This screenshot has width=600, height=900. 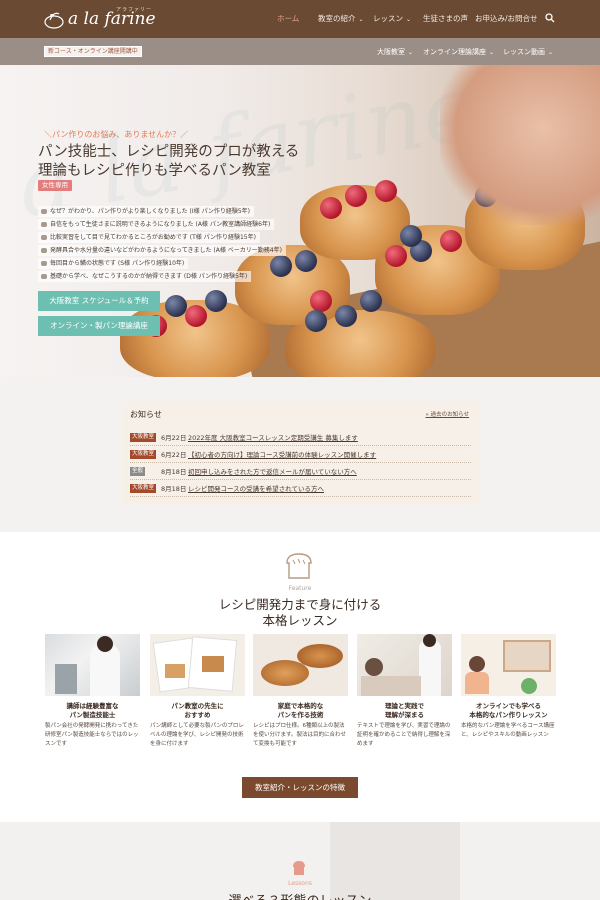 I want to click on feature-caption: パン教室の先生に おすすめ, so click(x=197, y=711).